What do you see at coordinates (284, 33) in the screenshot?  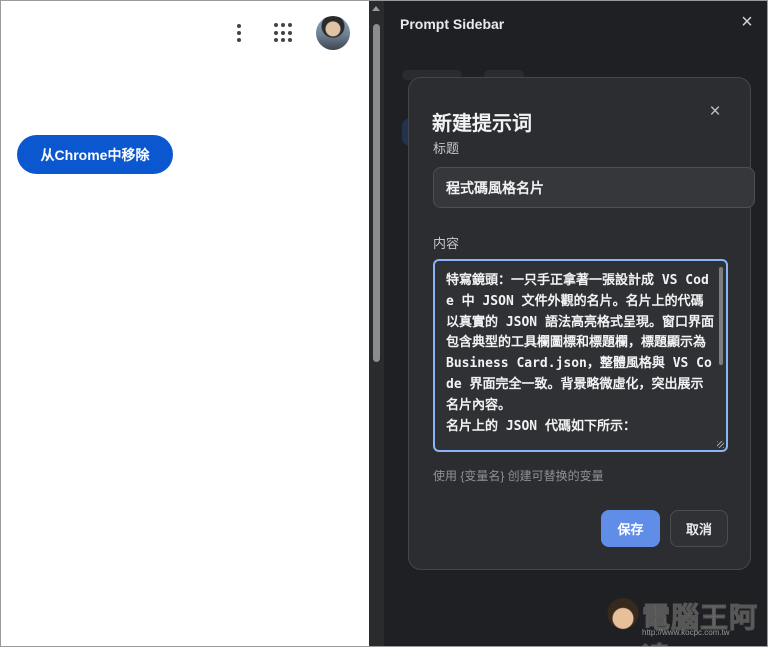 I see `apps-grid-icon` at bounding box center [284, 33].